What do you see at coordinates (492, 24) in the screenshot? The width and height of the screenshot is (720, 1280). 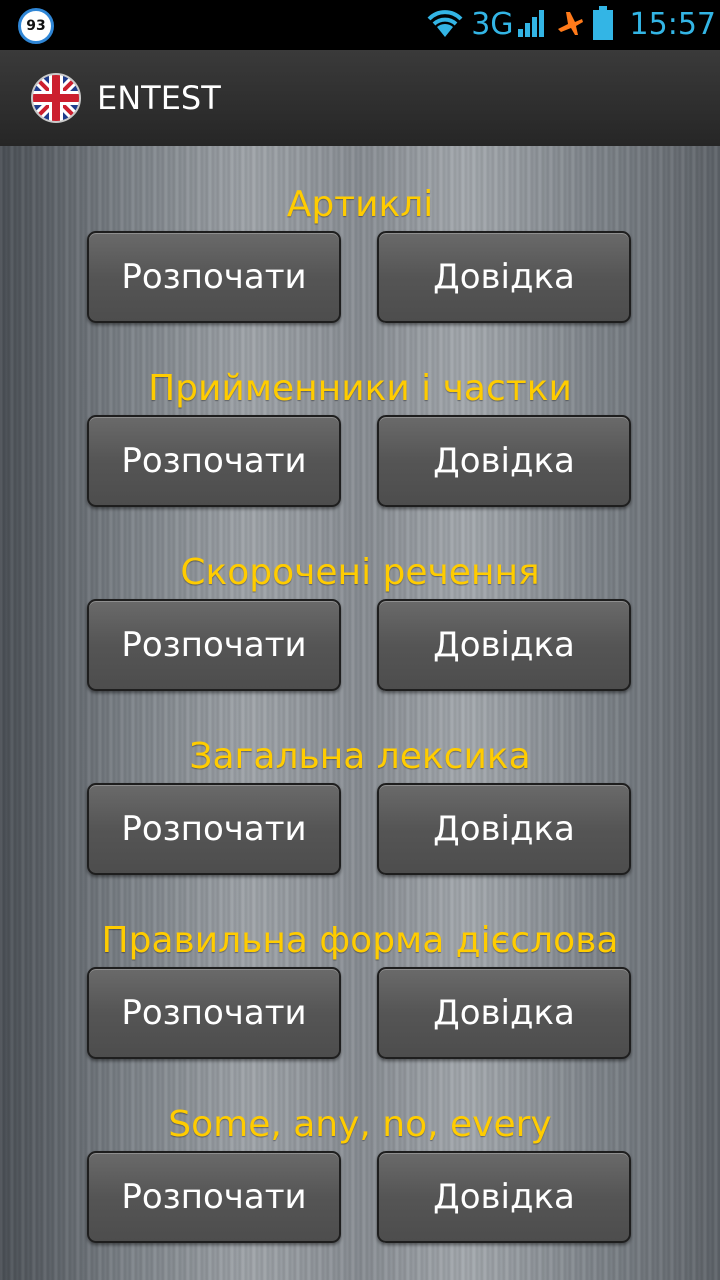 I see `network-type-label: 3G` at bounding box center [492, 24].